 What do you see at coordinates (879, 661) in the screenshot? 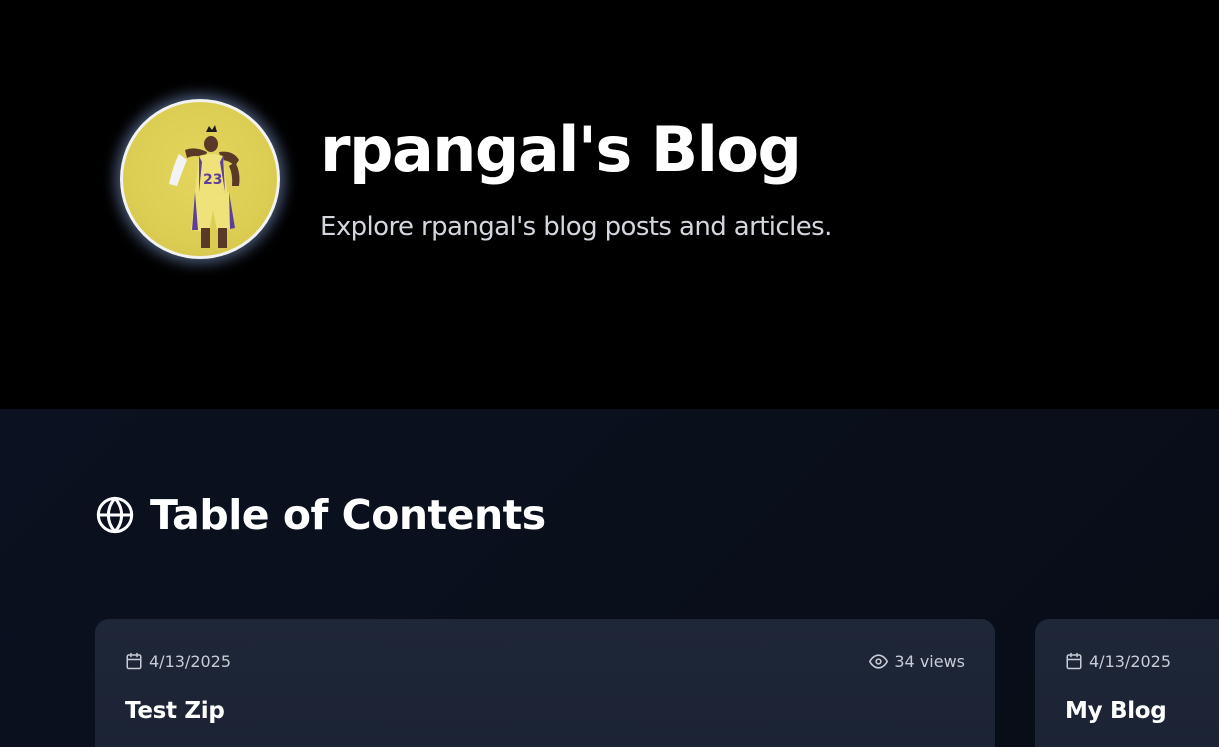
I see `eye-icon` at bounding box center [879, 661].